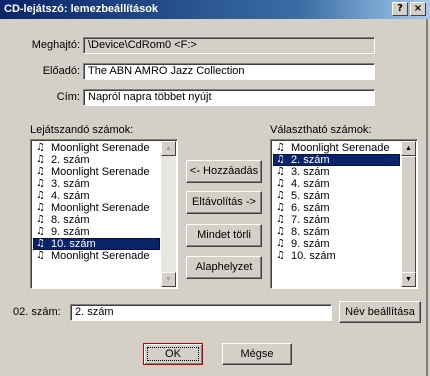  What do you see at coordinates (229, 45) in the screenshot?
I see `drive-field: \Device\CdRom0 <F:>` at bounding box center [229, 45].